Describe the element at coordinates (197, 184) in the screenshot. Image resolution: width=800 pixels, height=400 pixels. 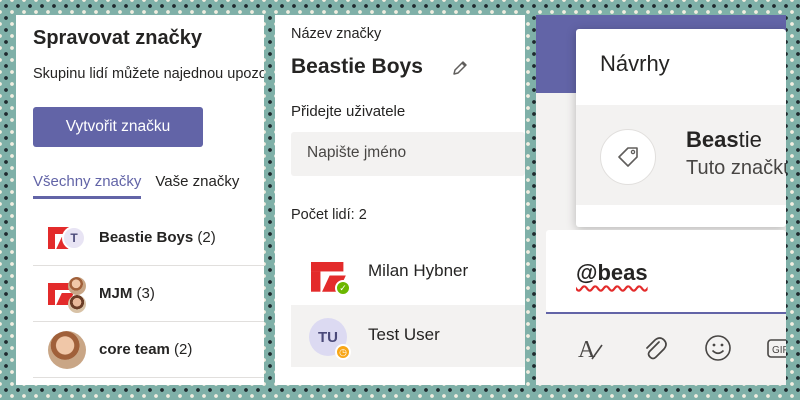
I see `tab-your-tags: Vaše značky` at that location.